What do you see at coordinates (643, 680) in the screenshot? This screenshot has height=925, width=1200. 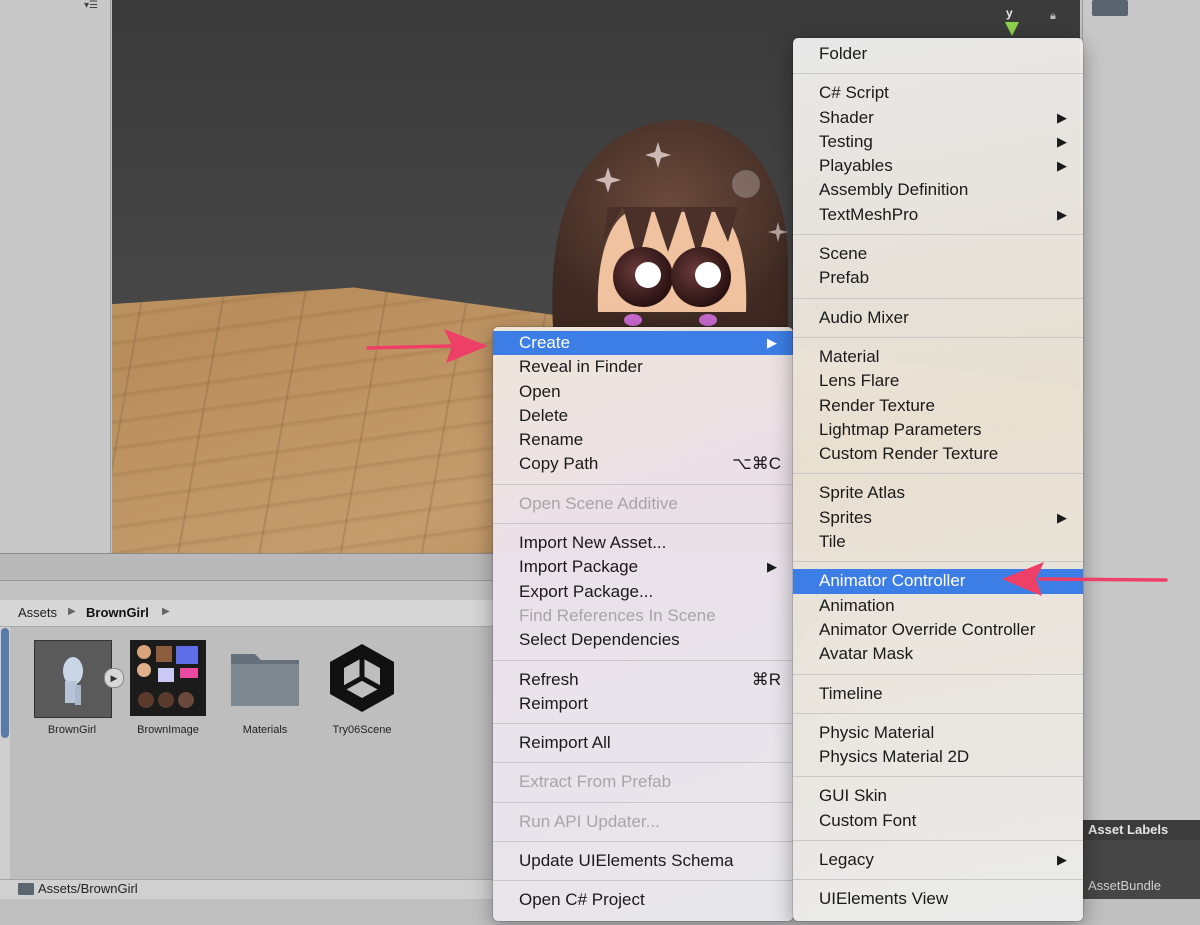 I see `menu-item-refresh: Refresh ⌘R` at bounding box center [643, 680].